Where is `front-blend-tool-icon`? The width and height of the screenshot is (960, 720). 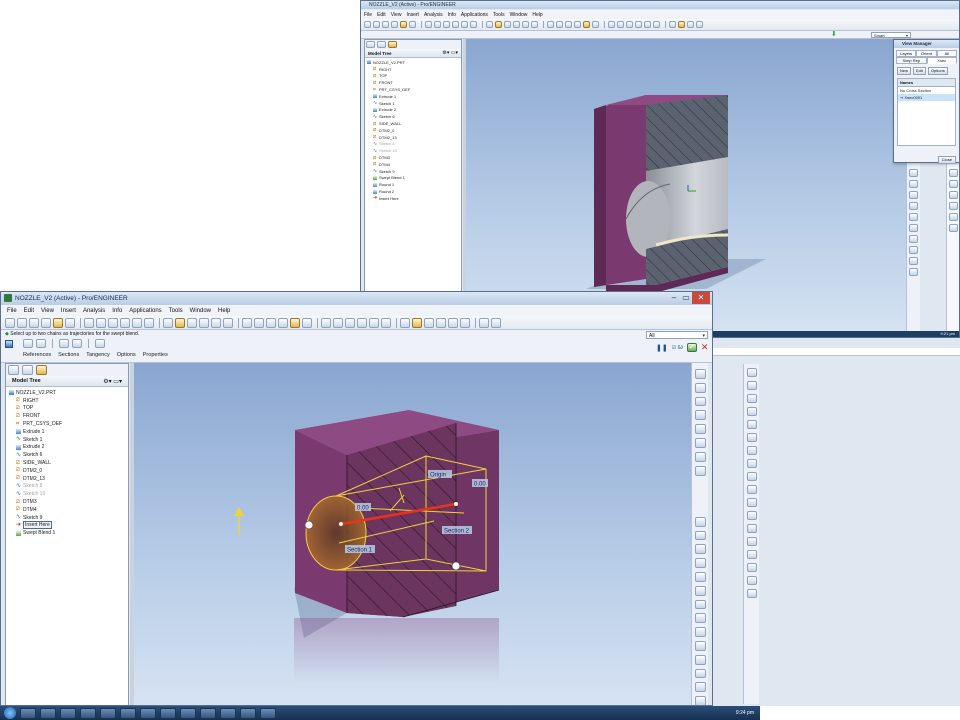
front-blend-tool-icon is located at coordinates (700, 563).